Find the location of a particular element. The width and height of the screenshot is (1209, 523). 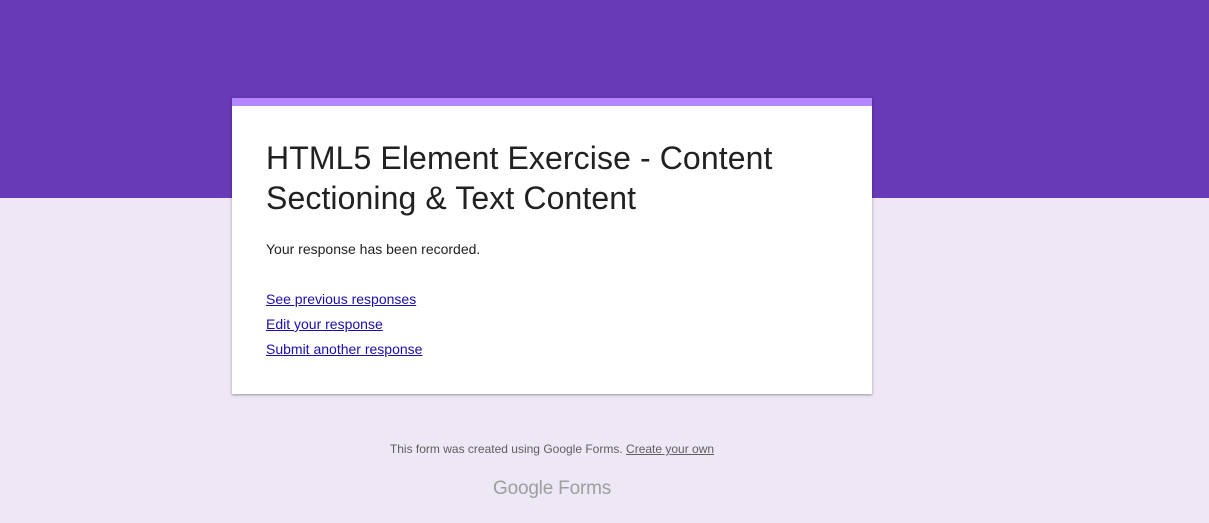

logo-forms-text: Forms is located at coordinates (584, 488).